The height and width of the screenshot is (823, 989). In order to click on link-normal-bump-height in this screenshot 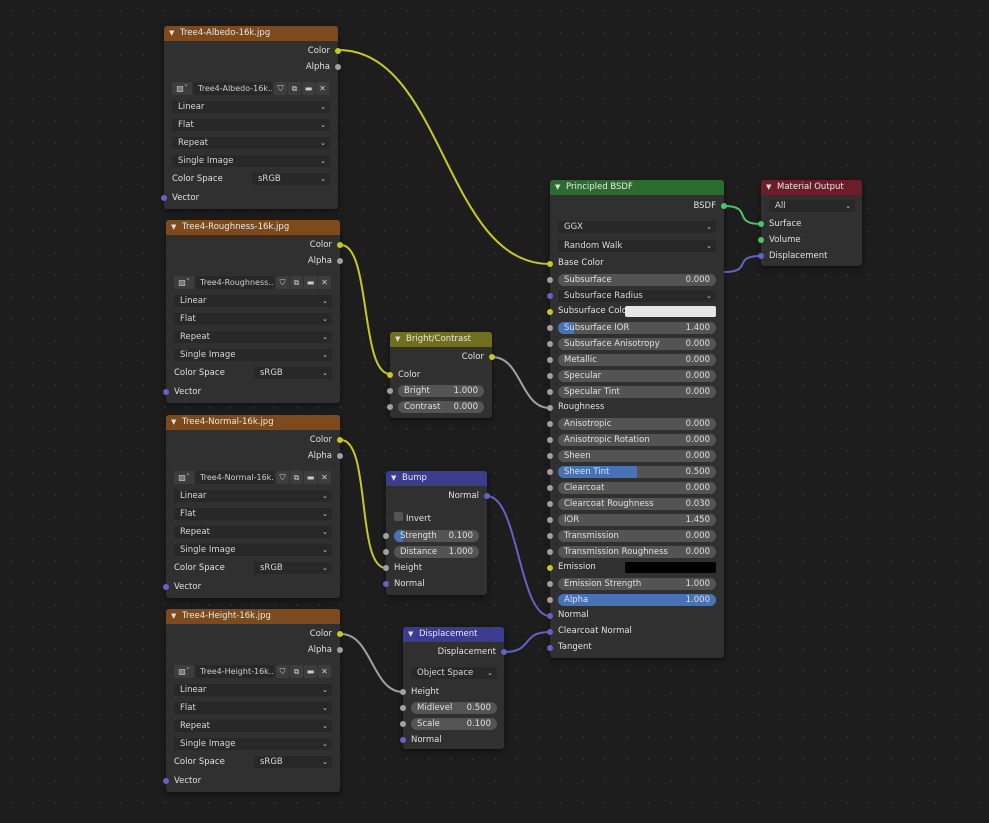, I will do `click(363, 504)`.